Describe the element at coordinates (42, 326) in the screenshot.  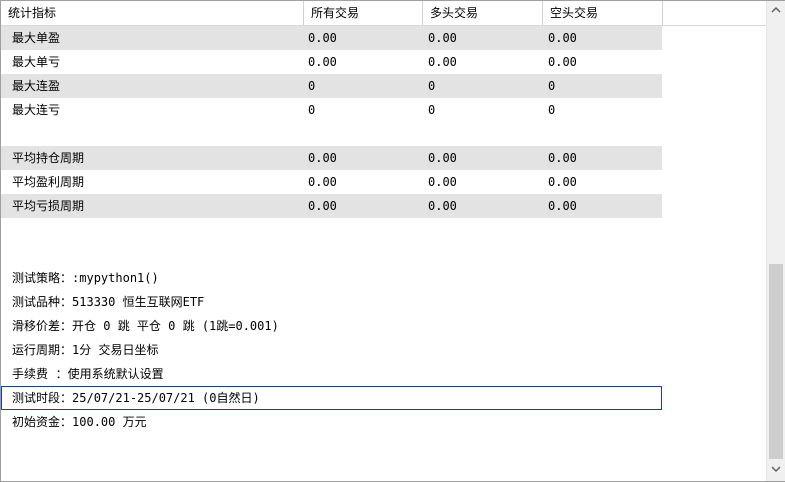
I see `info-label: 滑移价差：` at that location.